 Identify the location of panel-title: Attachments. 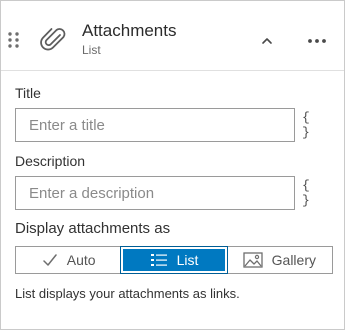
(129, 30).